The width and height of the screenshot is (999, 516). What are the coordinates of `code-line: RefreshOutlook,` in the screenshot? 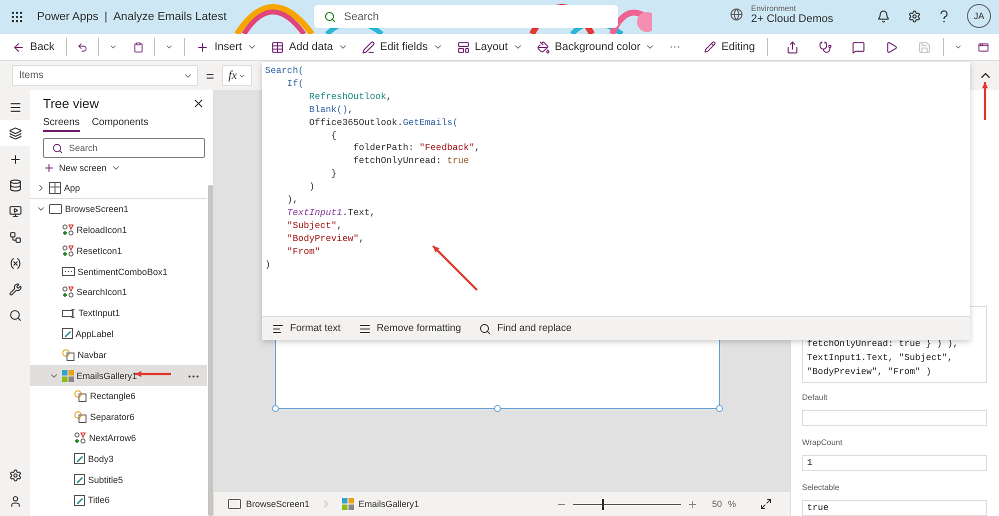 It's located at (350, 97).